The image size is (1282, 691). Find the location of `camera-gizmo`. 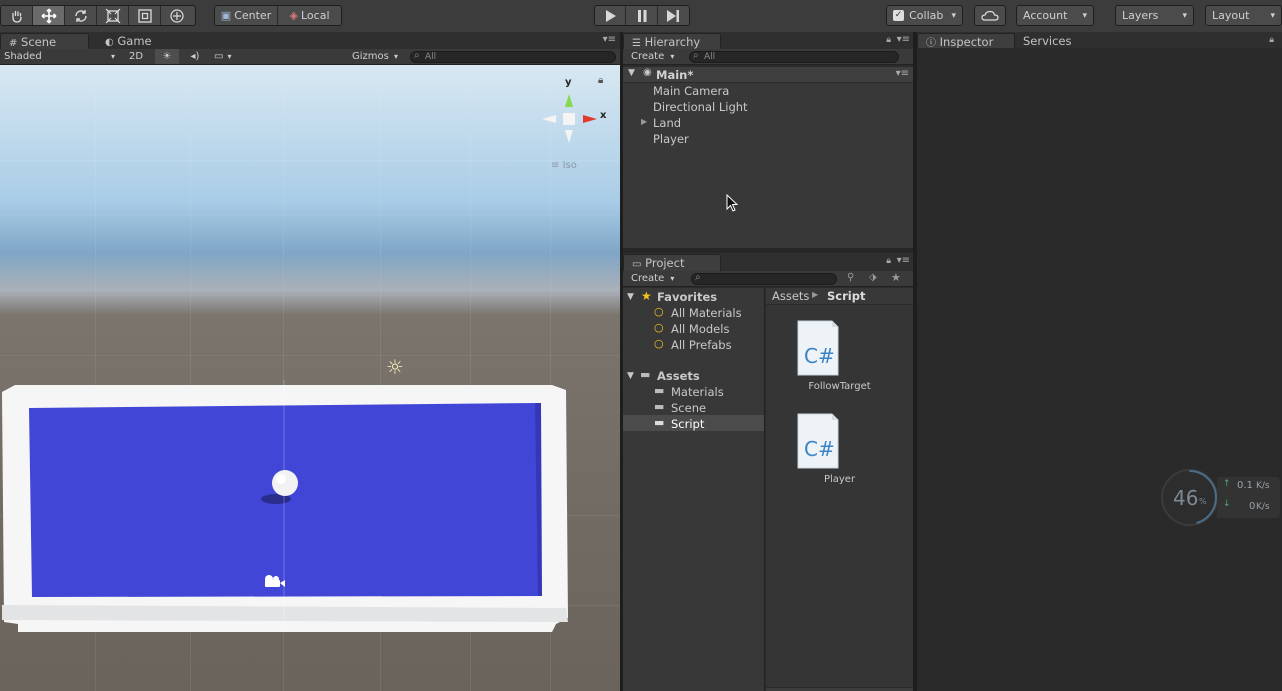

camera-gizmo is located at coordinates (274, 583).